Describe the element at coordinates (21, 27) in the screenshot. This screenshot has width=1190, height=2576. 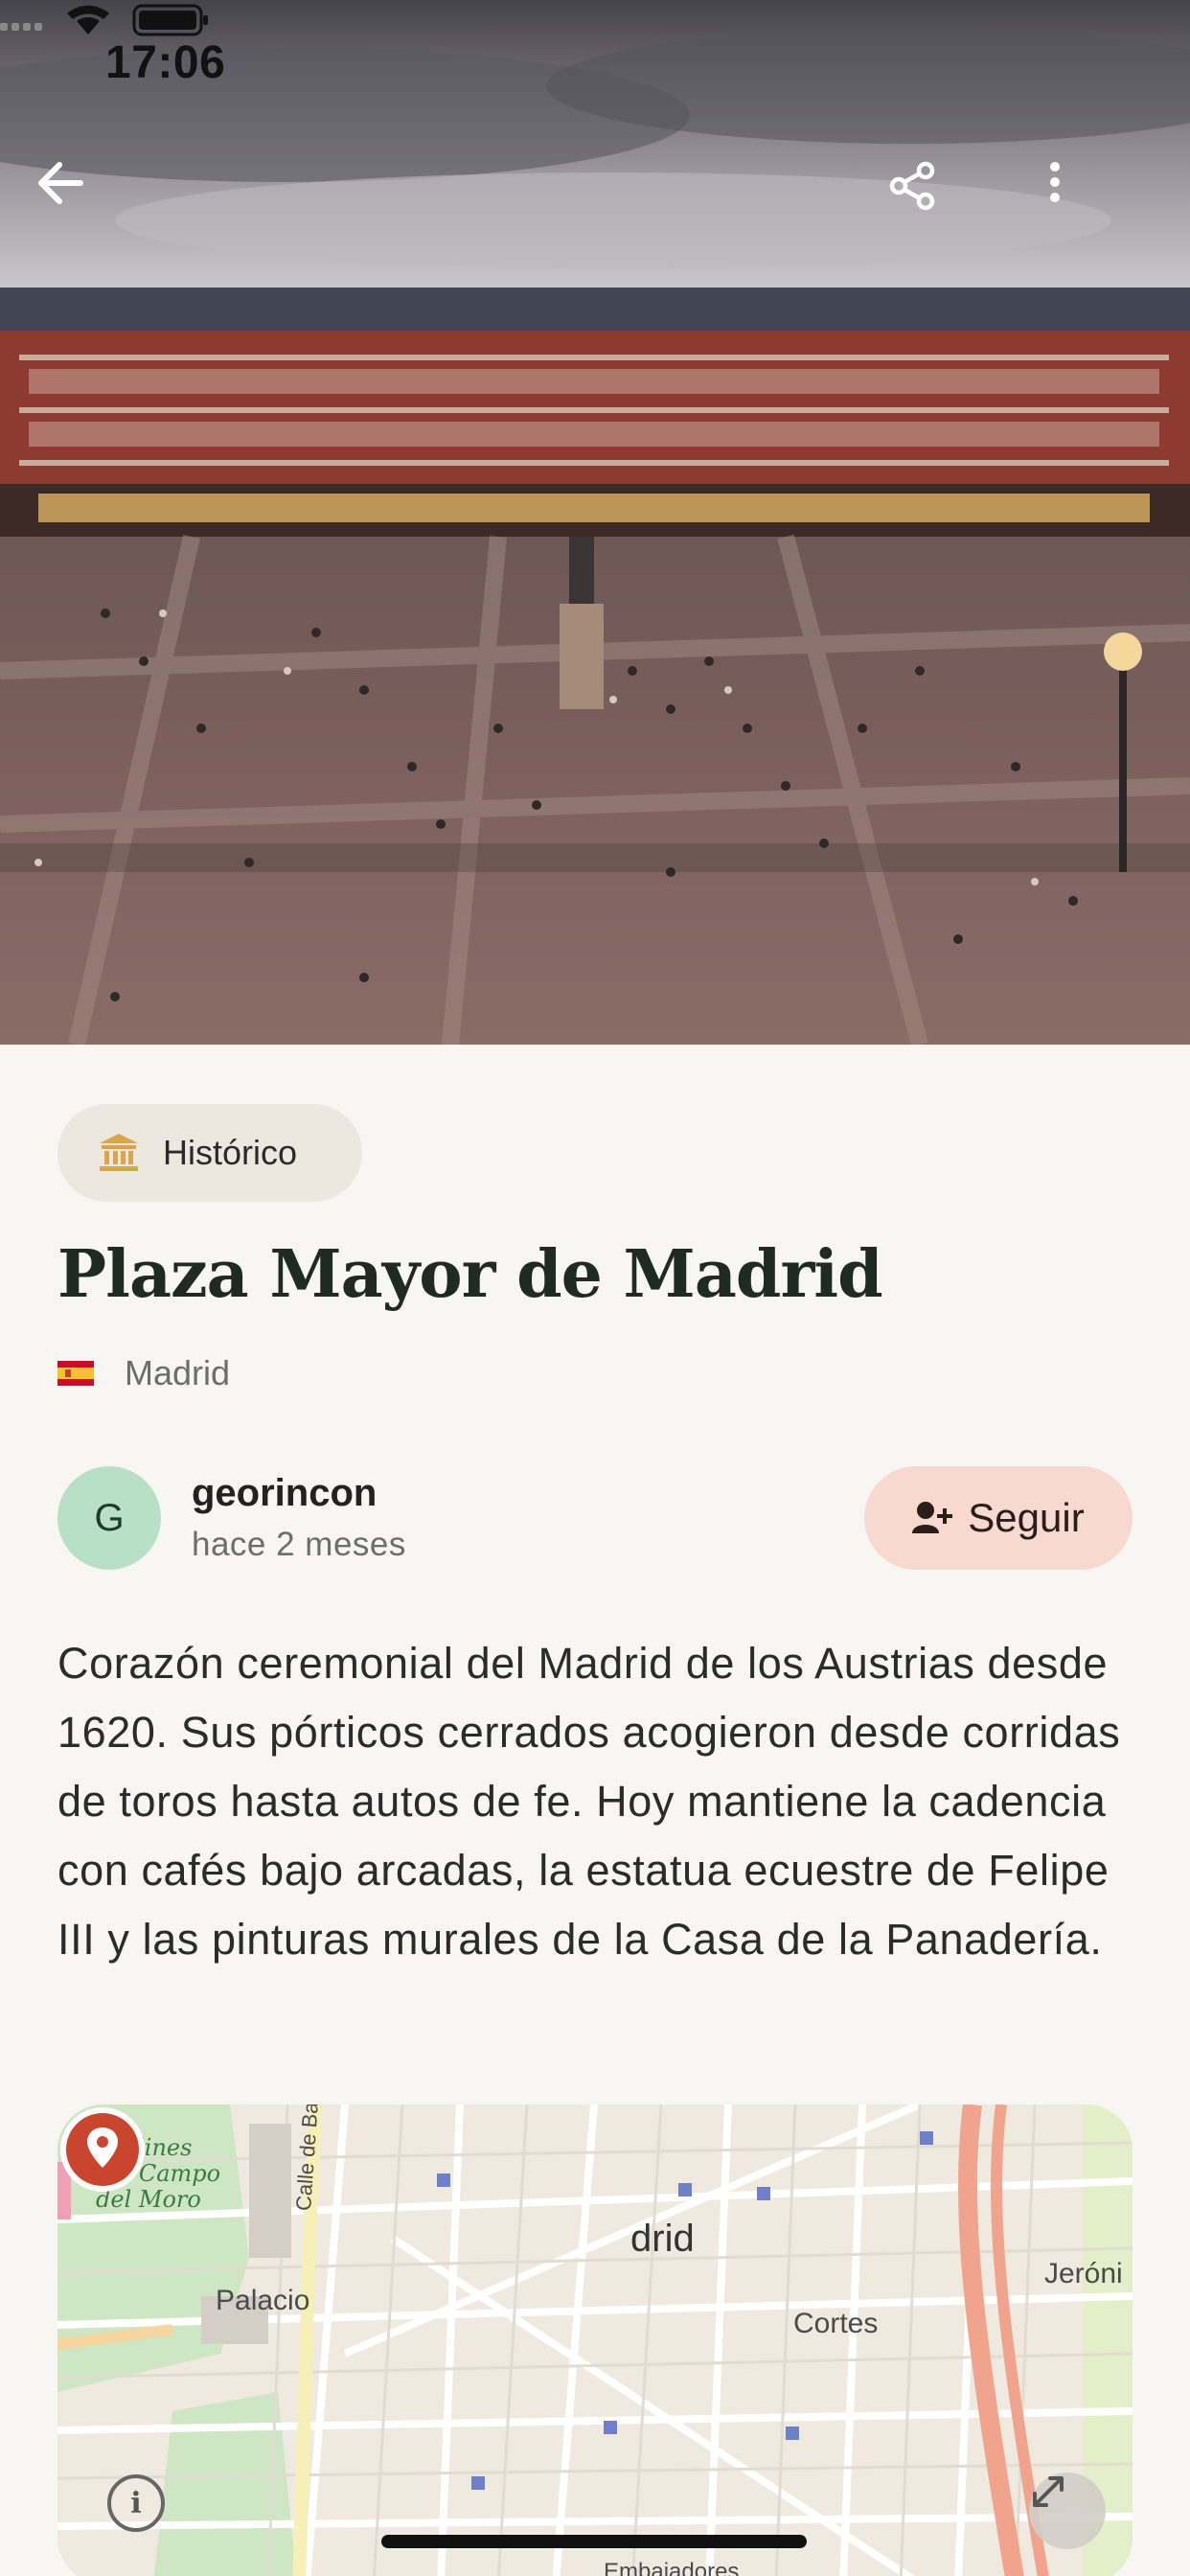
I see `signal-icon` at that location.